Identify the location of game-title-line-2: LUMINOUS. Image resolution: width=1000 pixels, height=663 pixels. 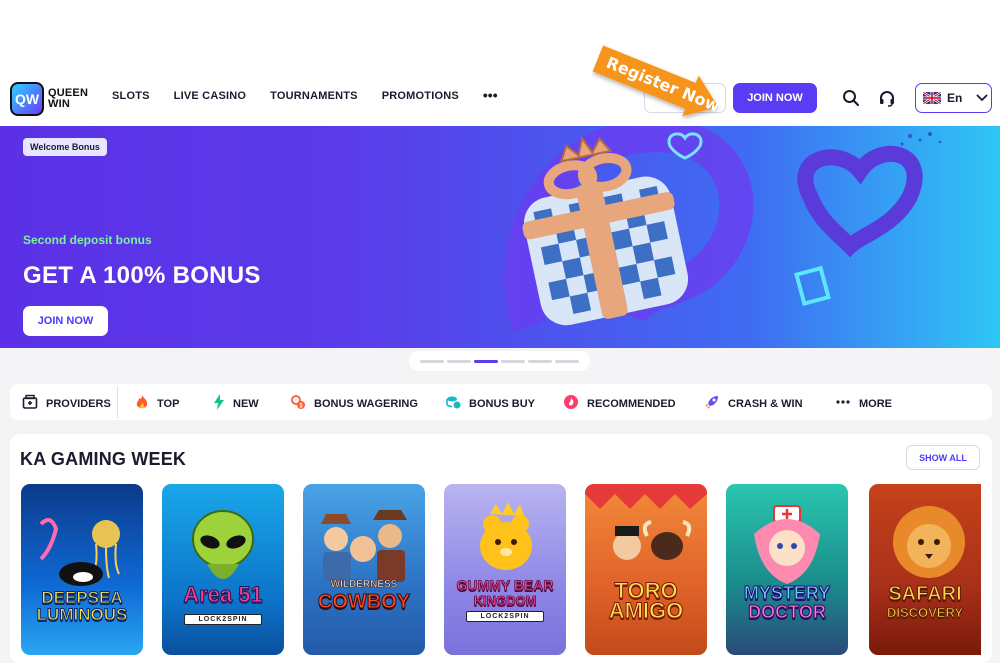
(82, 614).